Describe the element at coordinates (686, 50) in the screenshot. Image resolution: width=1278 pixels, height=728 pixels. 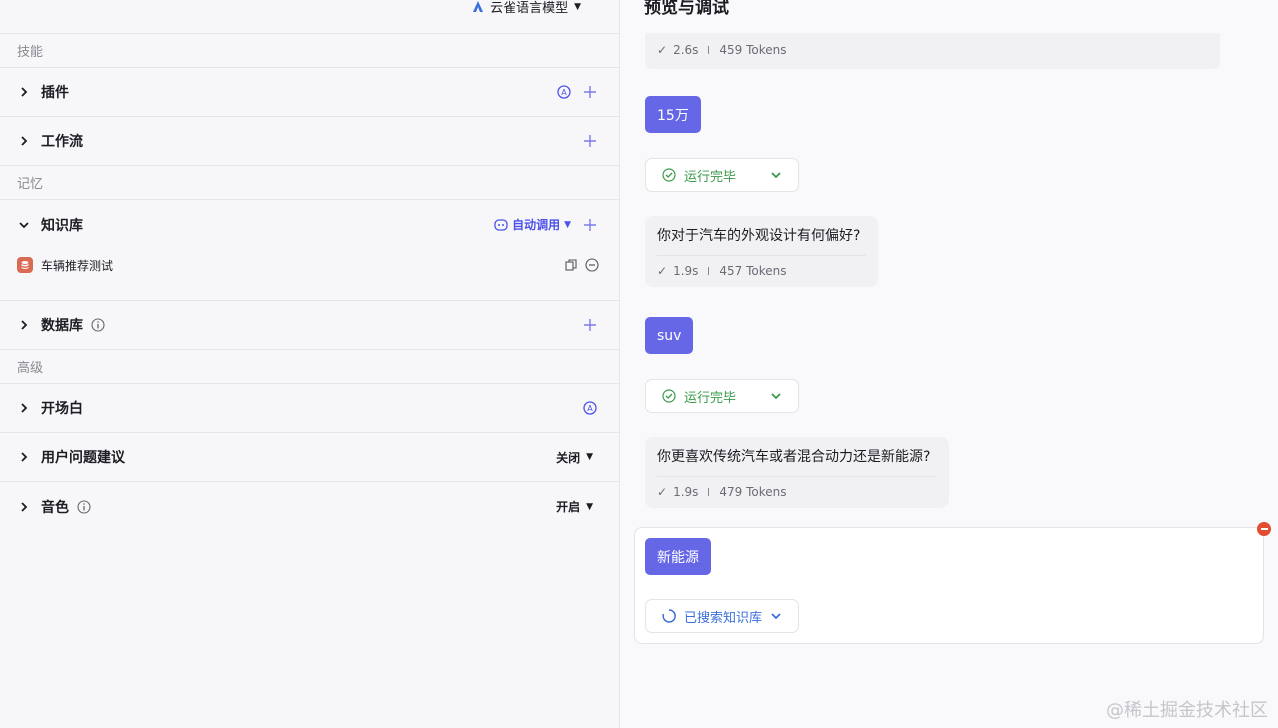
I see `msg-time: 2.6s` at that location.